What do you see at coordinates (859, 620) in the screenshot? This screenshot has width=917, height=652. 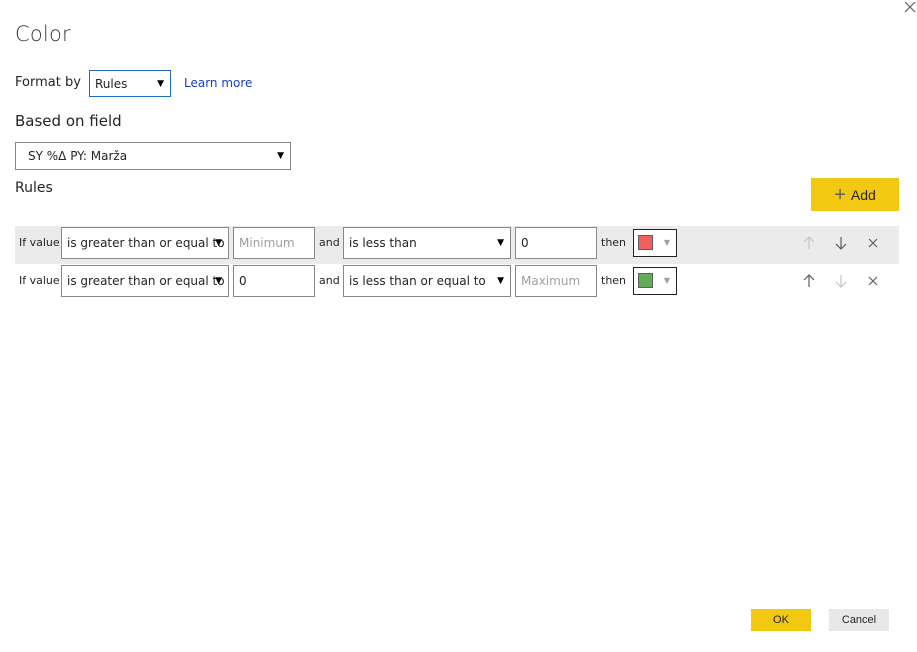 I see `cancel-button: Cancel` at bounding box center [859, 620].